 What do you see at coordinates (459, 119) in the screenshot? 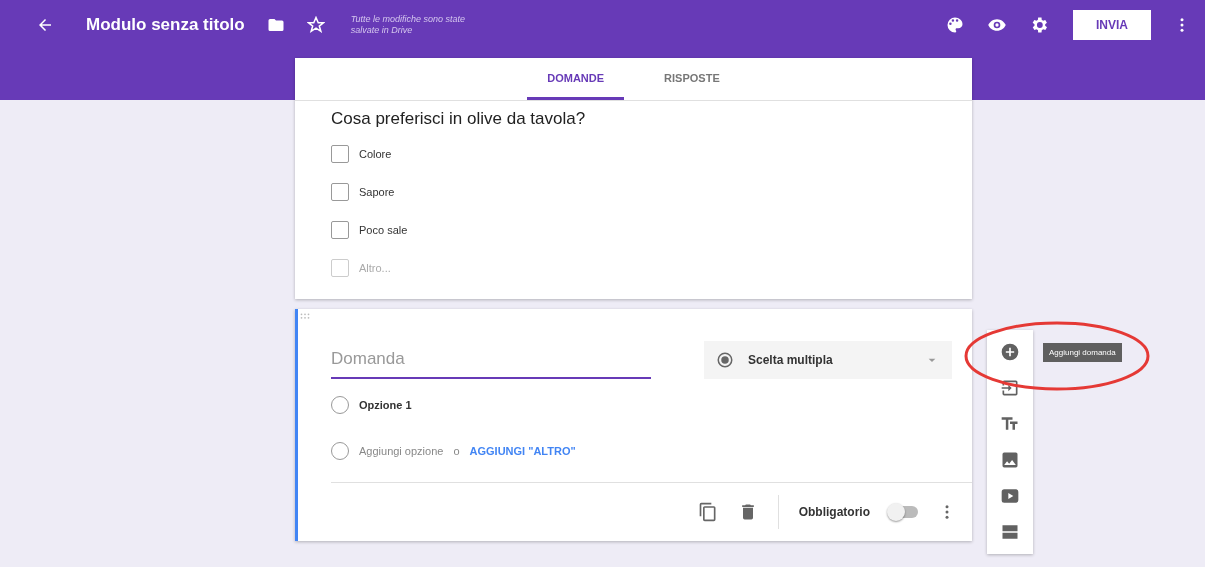
I see `question-title: Cosa preferisci in olive da tavola?` at bounding box center [459, 119].